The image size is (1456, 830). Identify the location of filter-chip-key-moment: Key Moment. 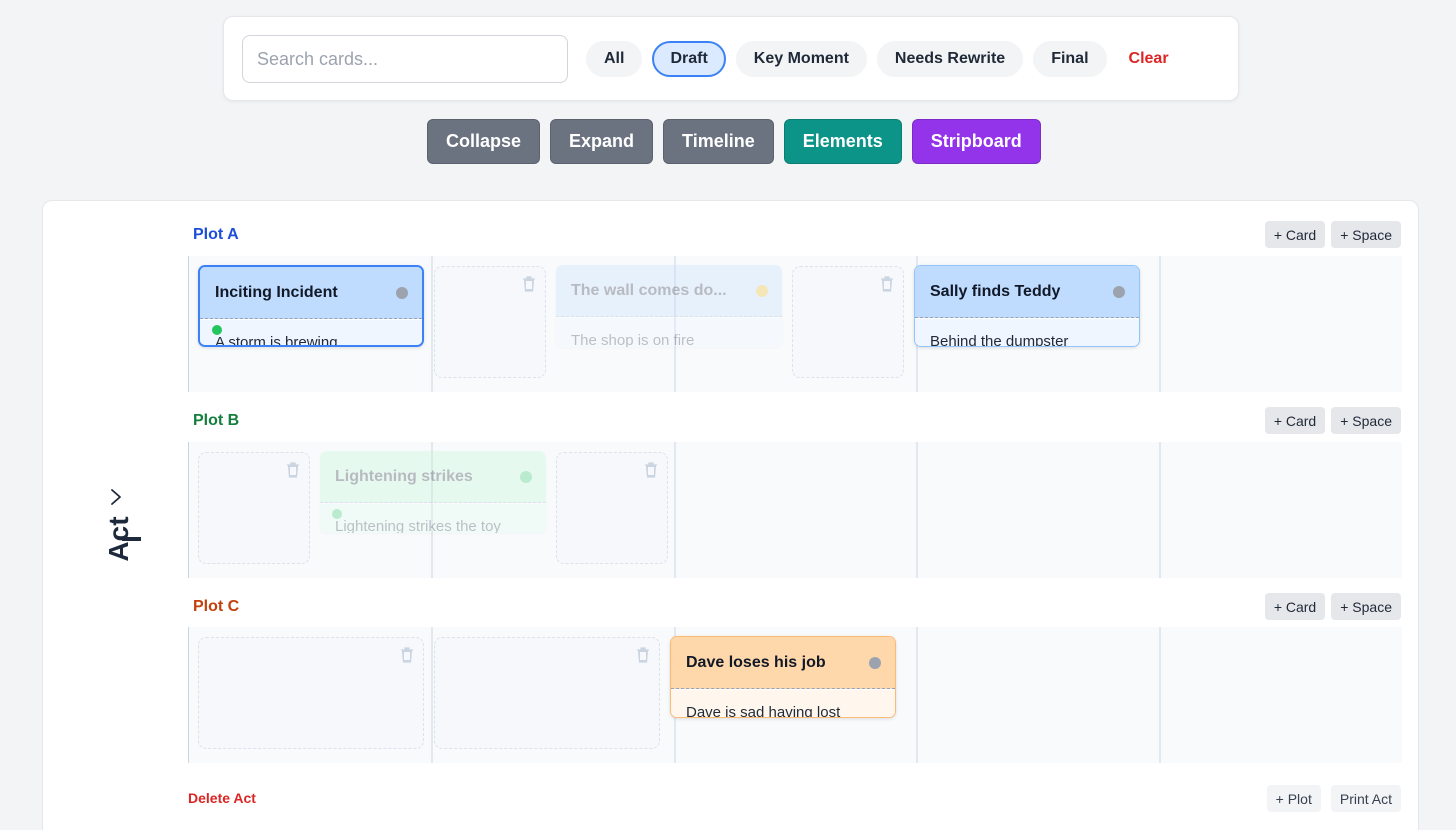
(801, 59).